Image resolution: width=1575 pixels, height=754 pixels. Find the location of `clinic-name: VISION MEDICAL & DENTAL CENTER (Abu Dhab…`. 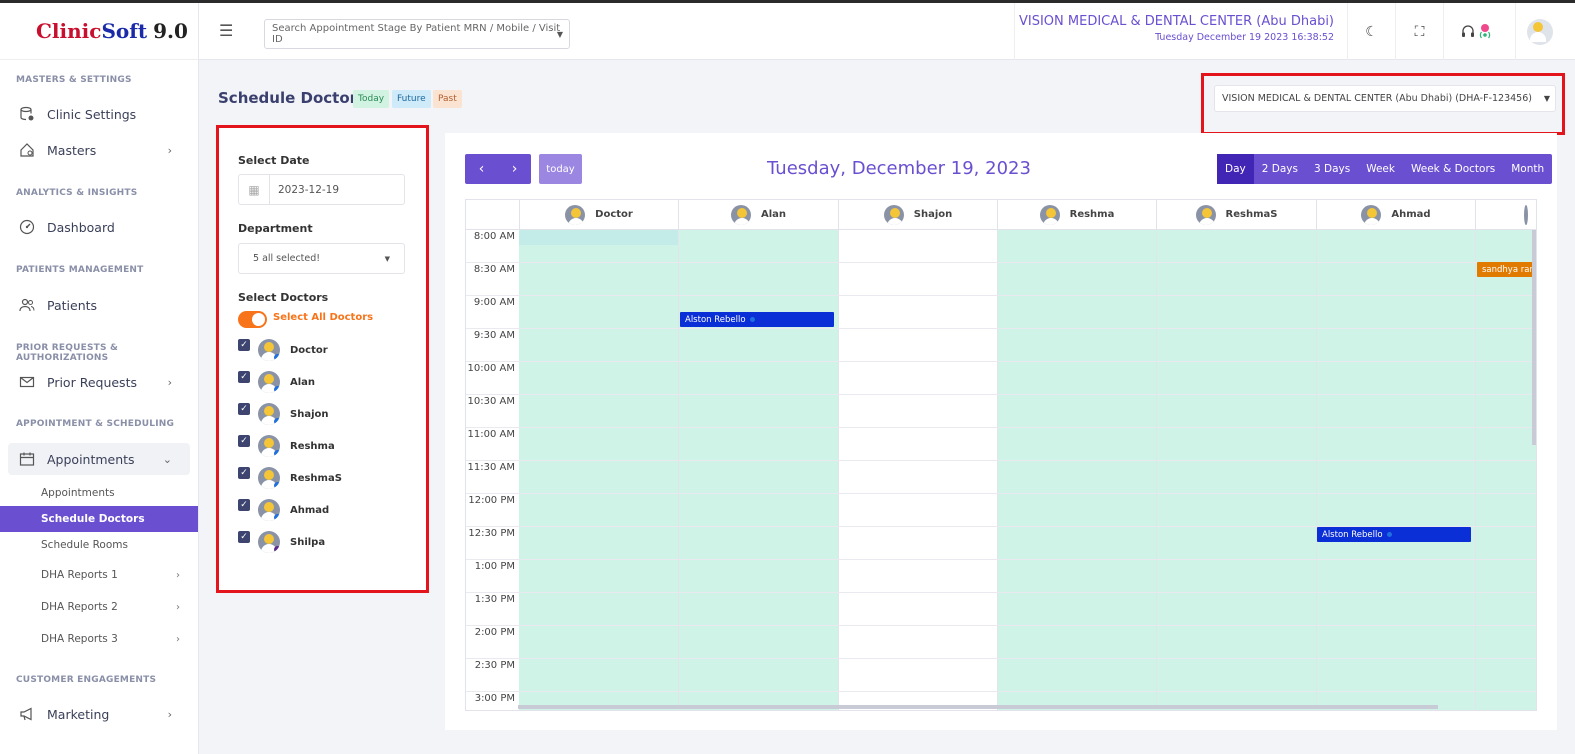

clinic-name: VISION MEDICAL & DENTAL CENTER (Abu Dhab… is located at coordinates (1176, 21).